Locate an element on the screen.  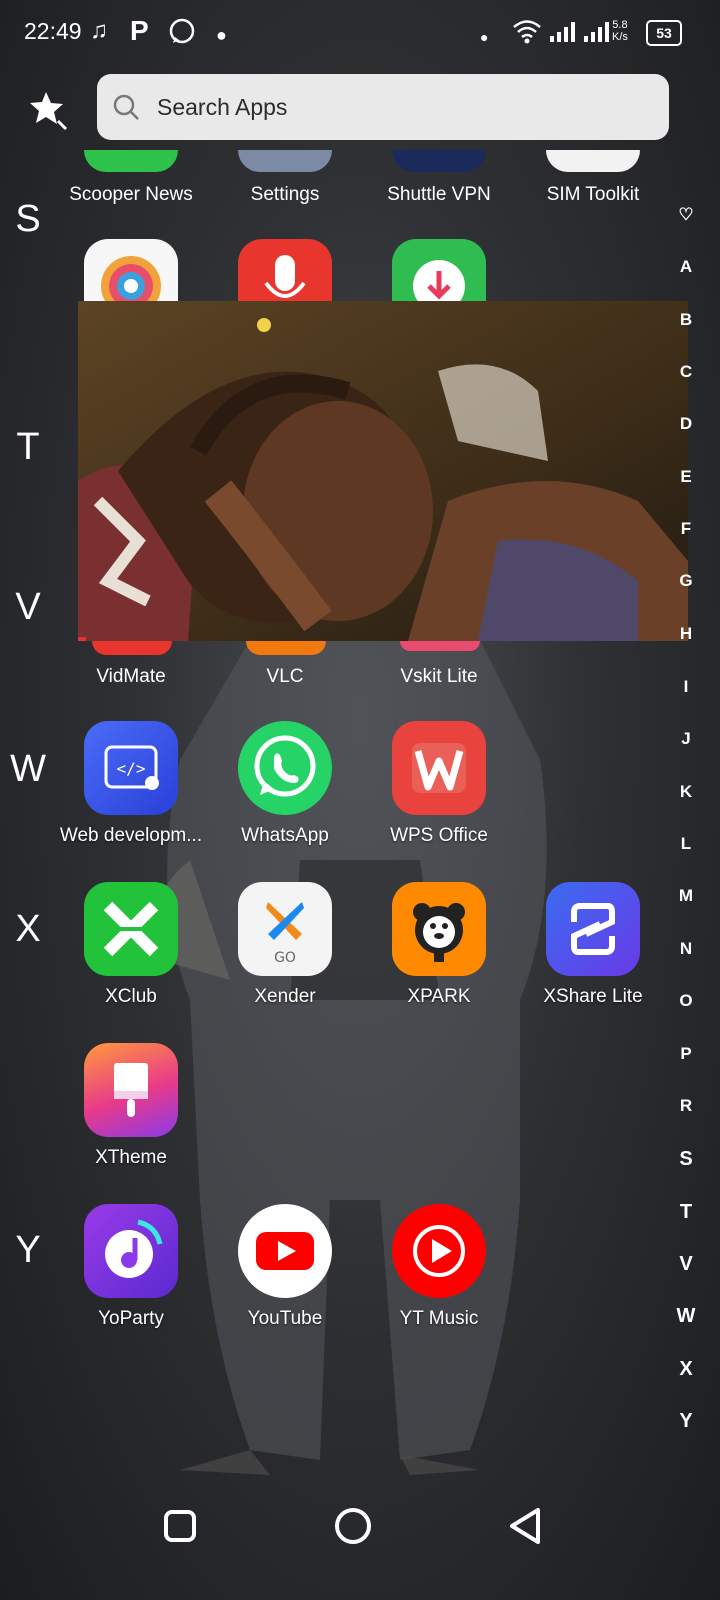
youtube-icon is located at coordinates (285, 1251).